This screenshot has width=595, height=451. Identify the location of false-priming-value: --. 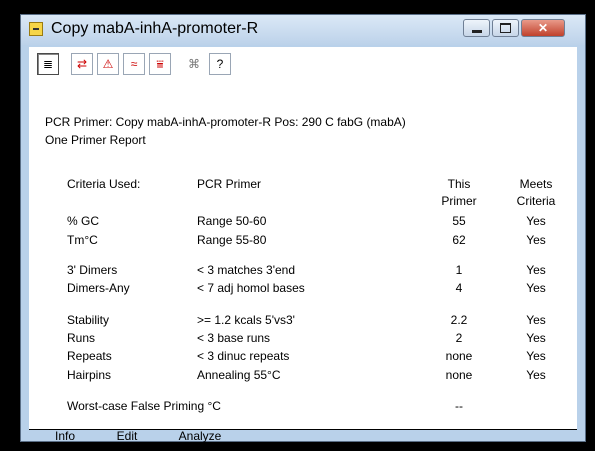
(459, 406).